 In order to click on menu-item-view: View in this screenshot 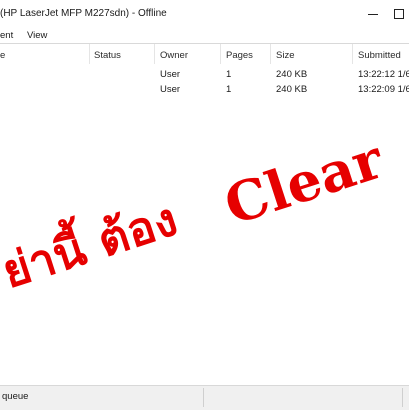, I will do `click(37, 35)`.